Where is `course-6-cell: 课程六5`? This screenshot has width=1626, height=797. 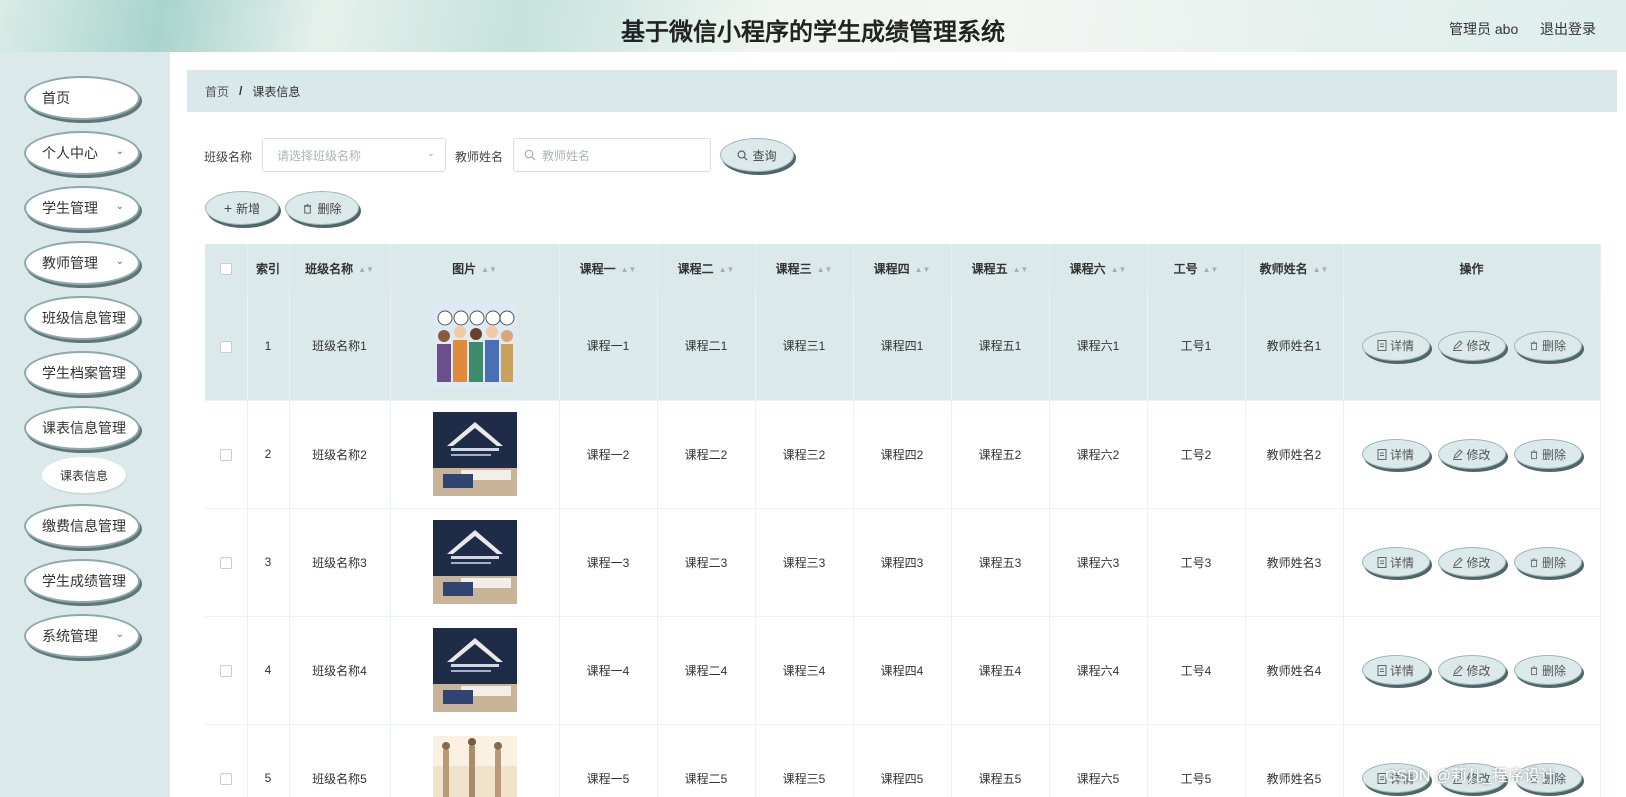 course-6-cell: 课程六5 is located at coordinates (1098, 760).